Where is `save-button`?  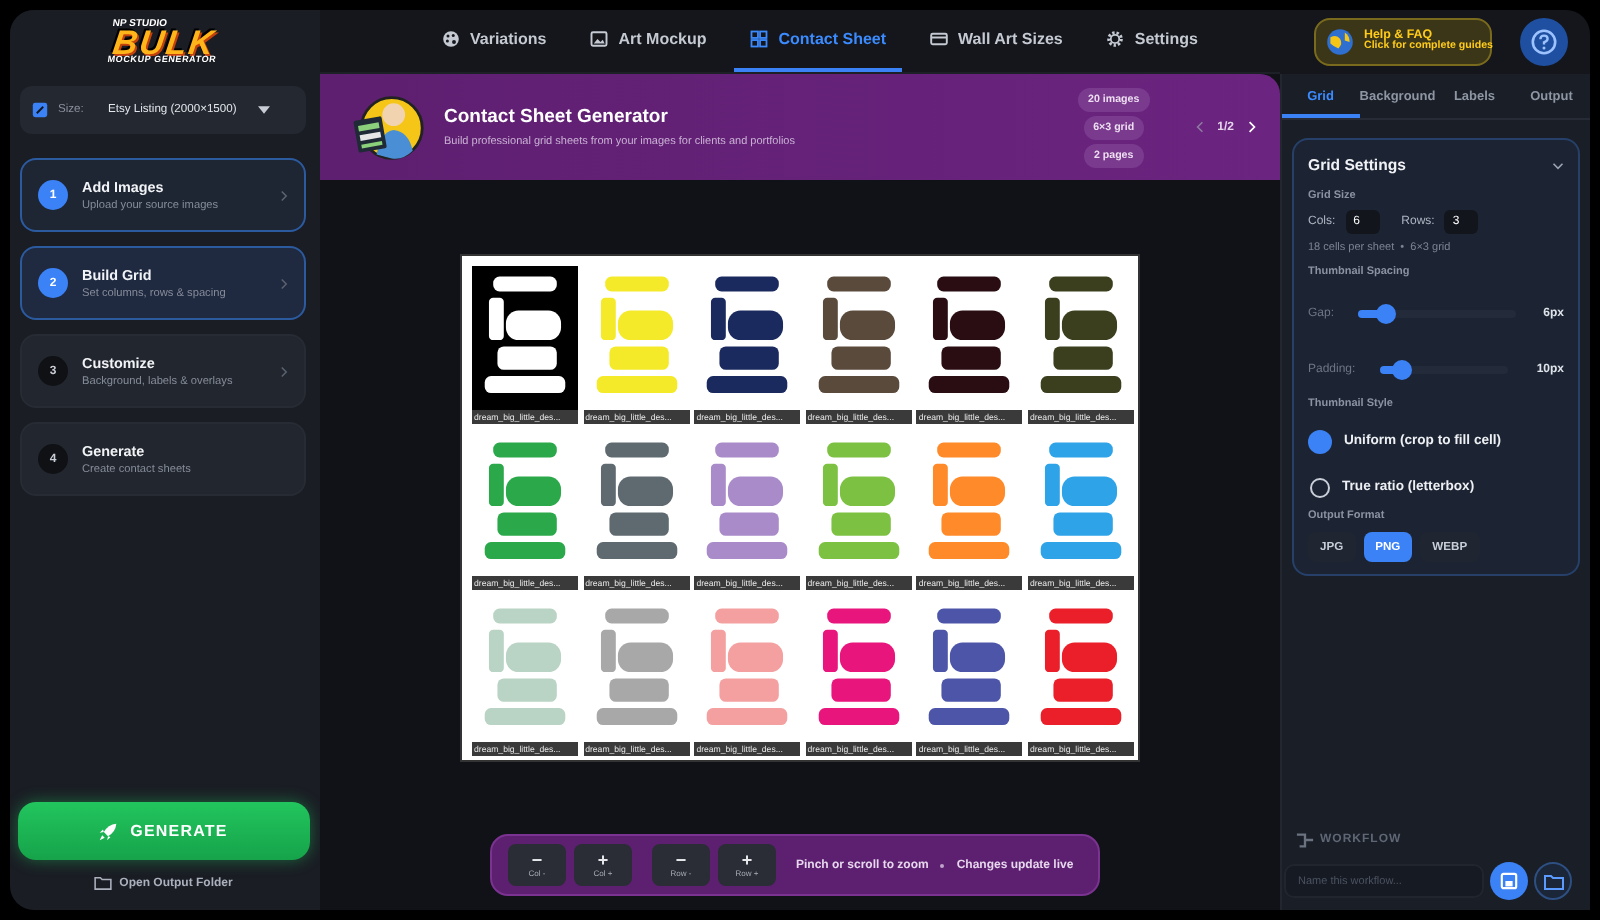
save-button is located at coordinates (1509, 881).